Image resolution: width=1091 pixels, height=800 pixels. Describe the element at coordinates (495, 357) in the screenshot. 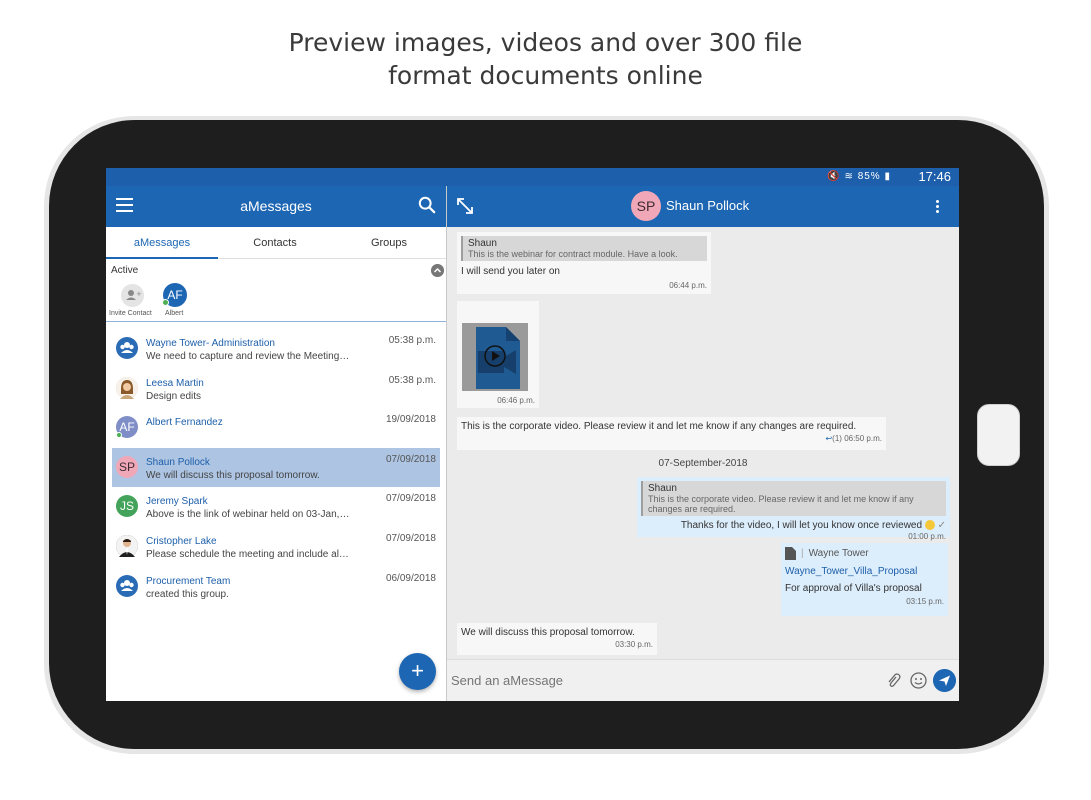

I see `video-file-icon` at that location.